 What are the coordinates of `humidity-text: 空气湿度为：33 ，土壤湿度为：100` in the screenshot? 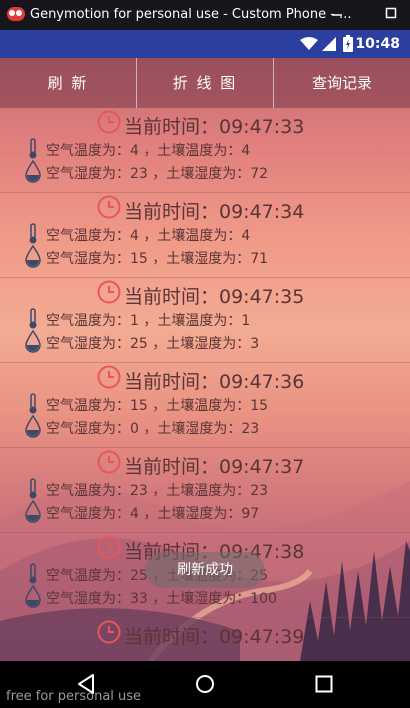 It's located at (161, 599).